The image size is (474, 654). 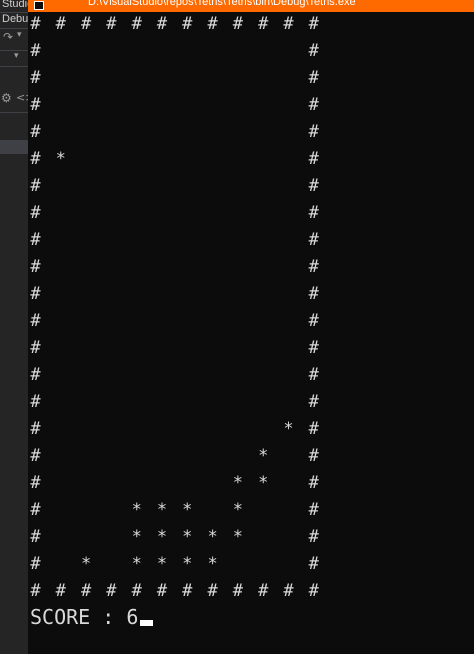 I want to click on score-line: SCORE : 6, so click(x=92, y=617).